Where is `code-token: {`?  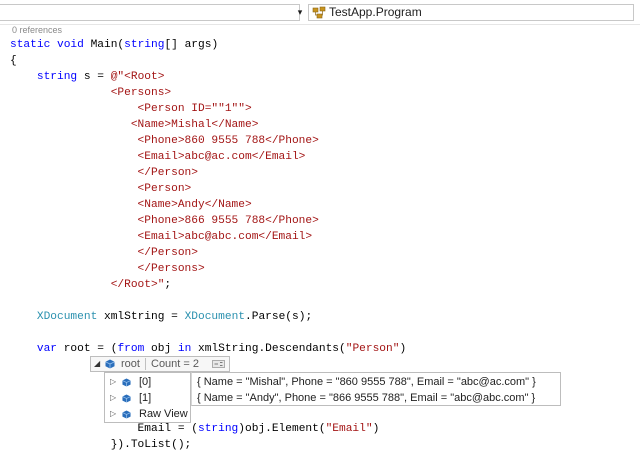
code-token: { is located at coordinates (13, 61).